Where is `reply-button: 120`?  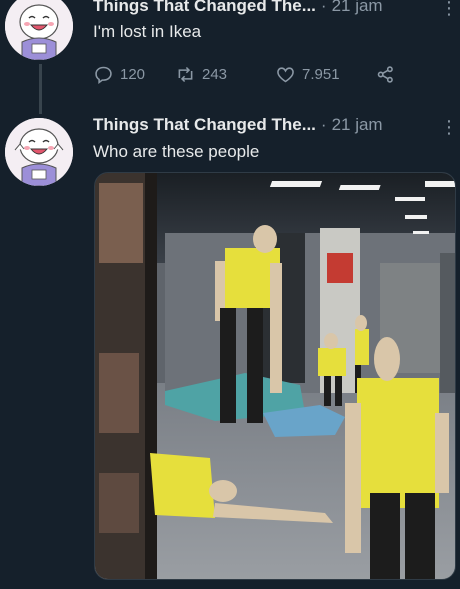 reply-button: 120 is located at coordinates (134, 74).